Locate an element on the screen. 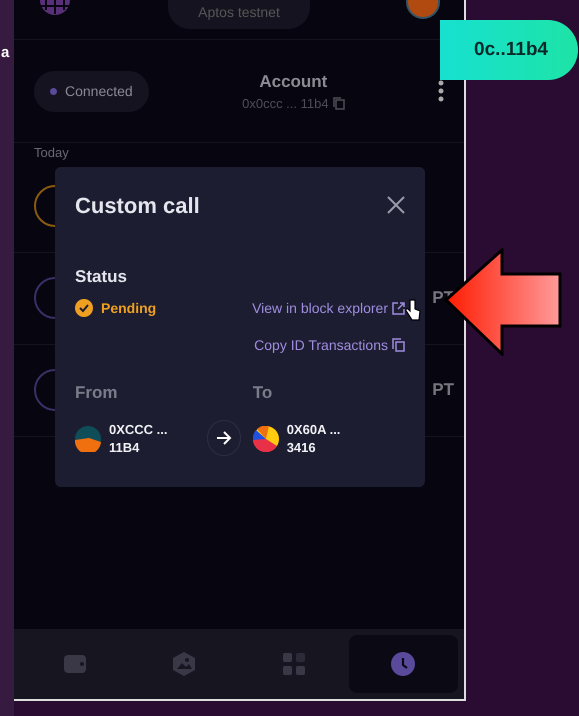 Image resolution: width=579 pixels, height=716 pixels. explorer-link: View in block explorer is located at coordinates (328, 308).